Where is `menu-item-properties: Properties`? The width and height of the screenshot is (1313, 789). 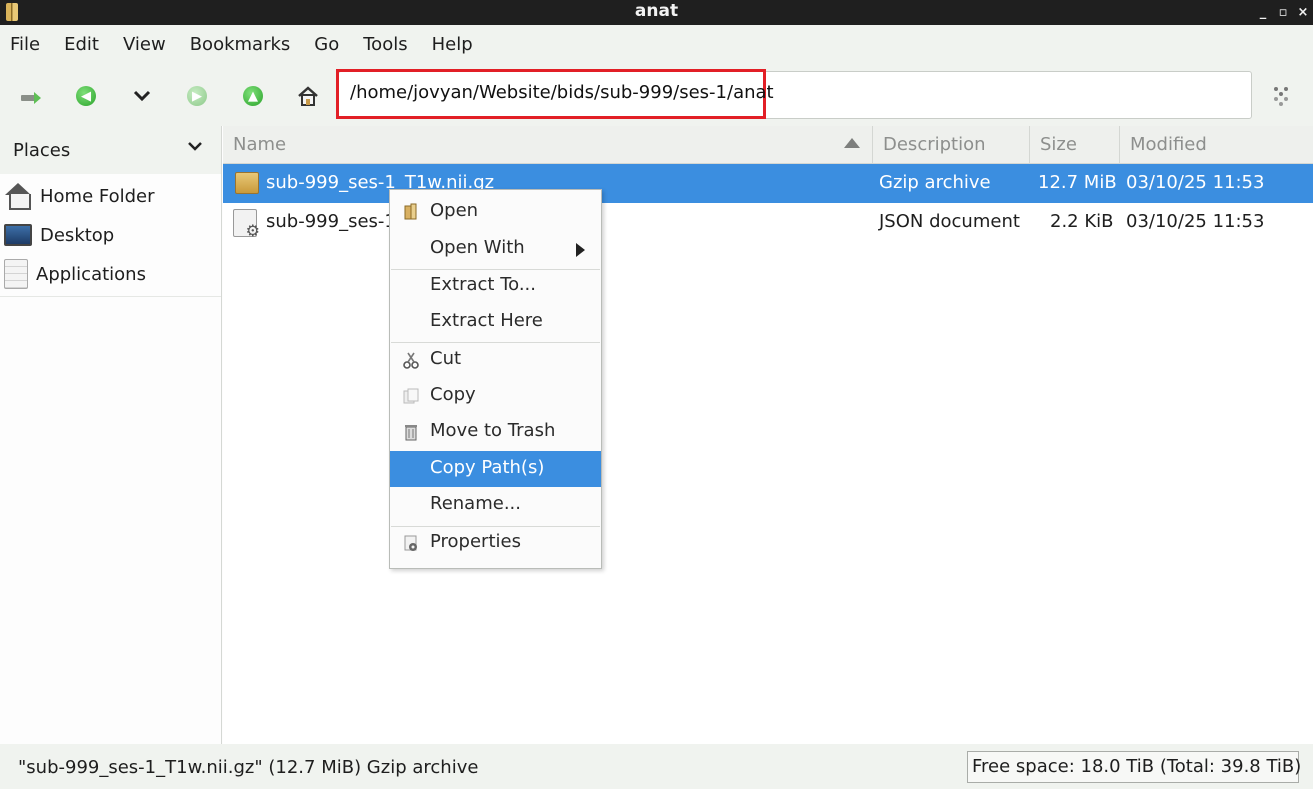 menu-item-properties: Properties is located at coordinates (495, 543).